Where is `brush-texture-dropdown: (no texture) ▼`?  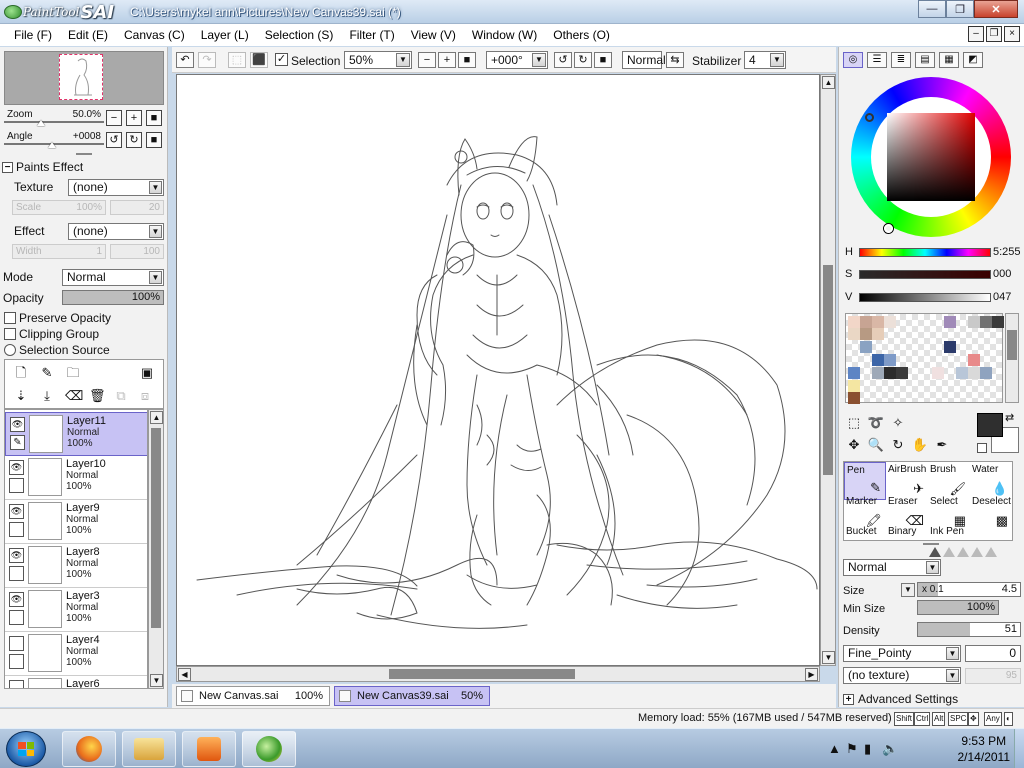
brush-texture-dropdown: (no texture) ▼ is located at coordinates (902, 675).